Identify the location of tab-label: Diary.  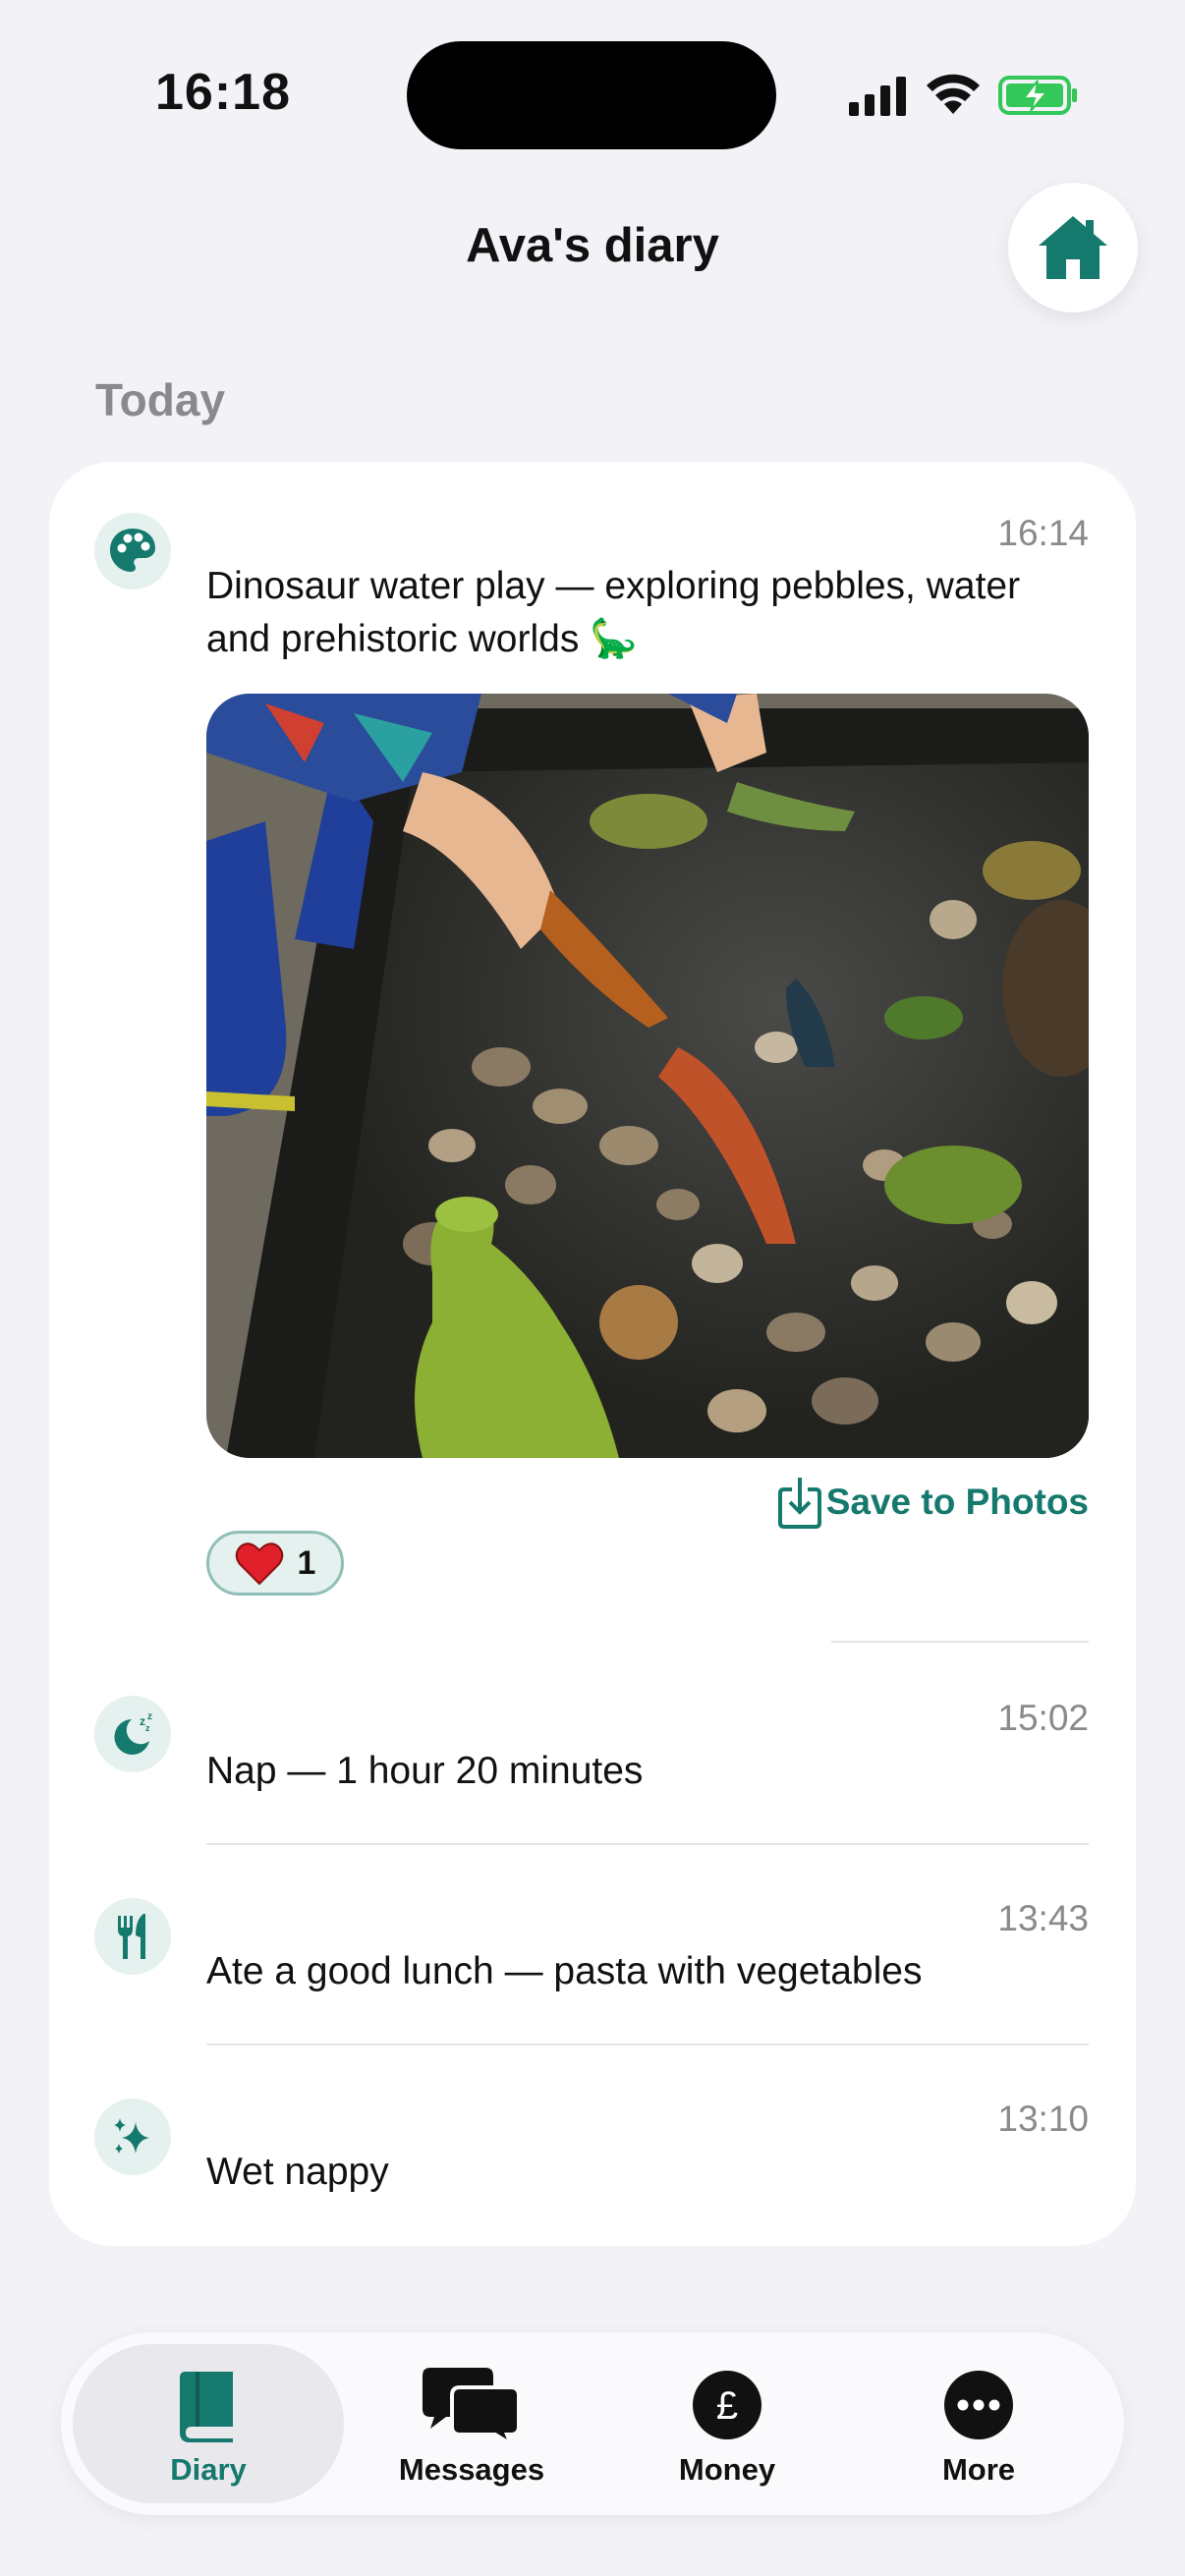
(209, 2469).